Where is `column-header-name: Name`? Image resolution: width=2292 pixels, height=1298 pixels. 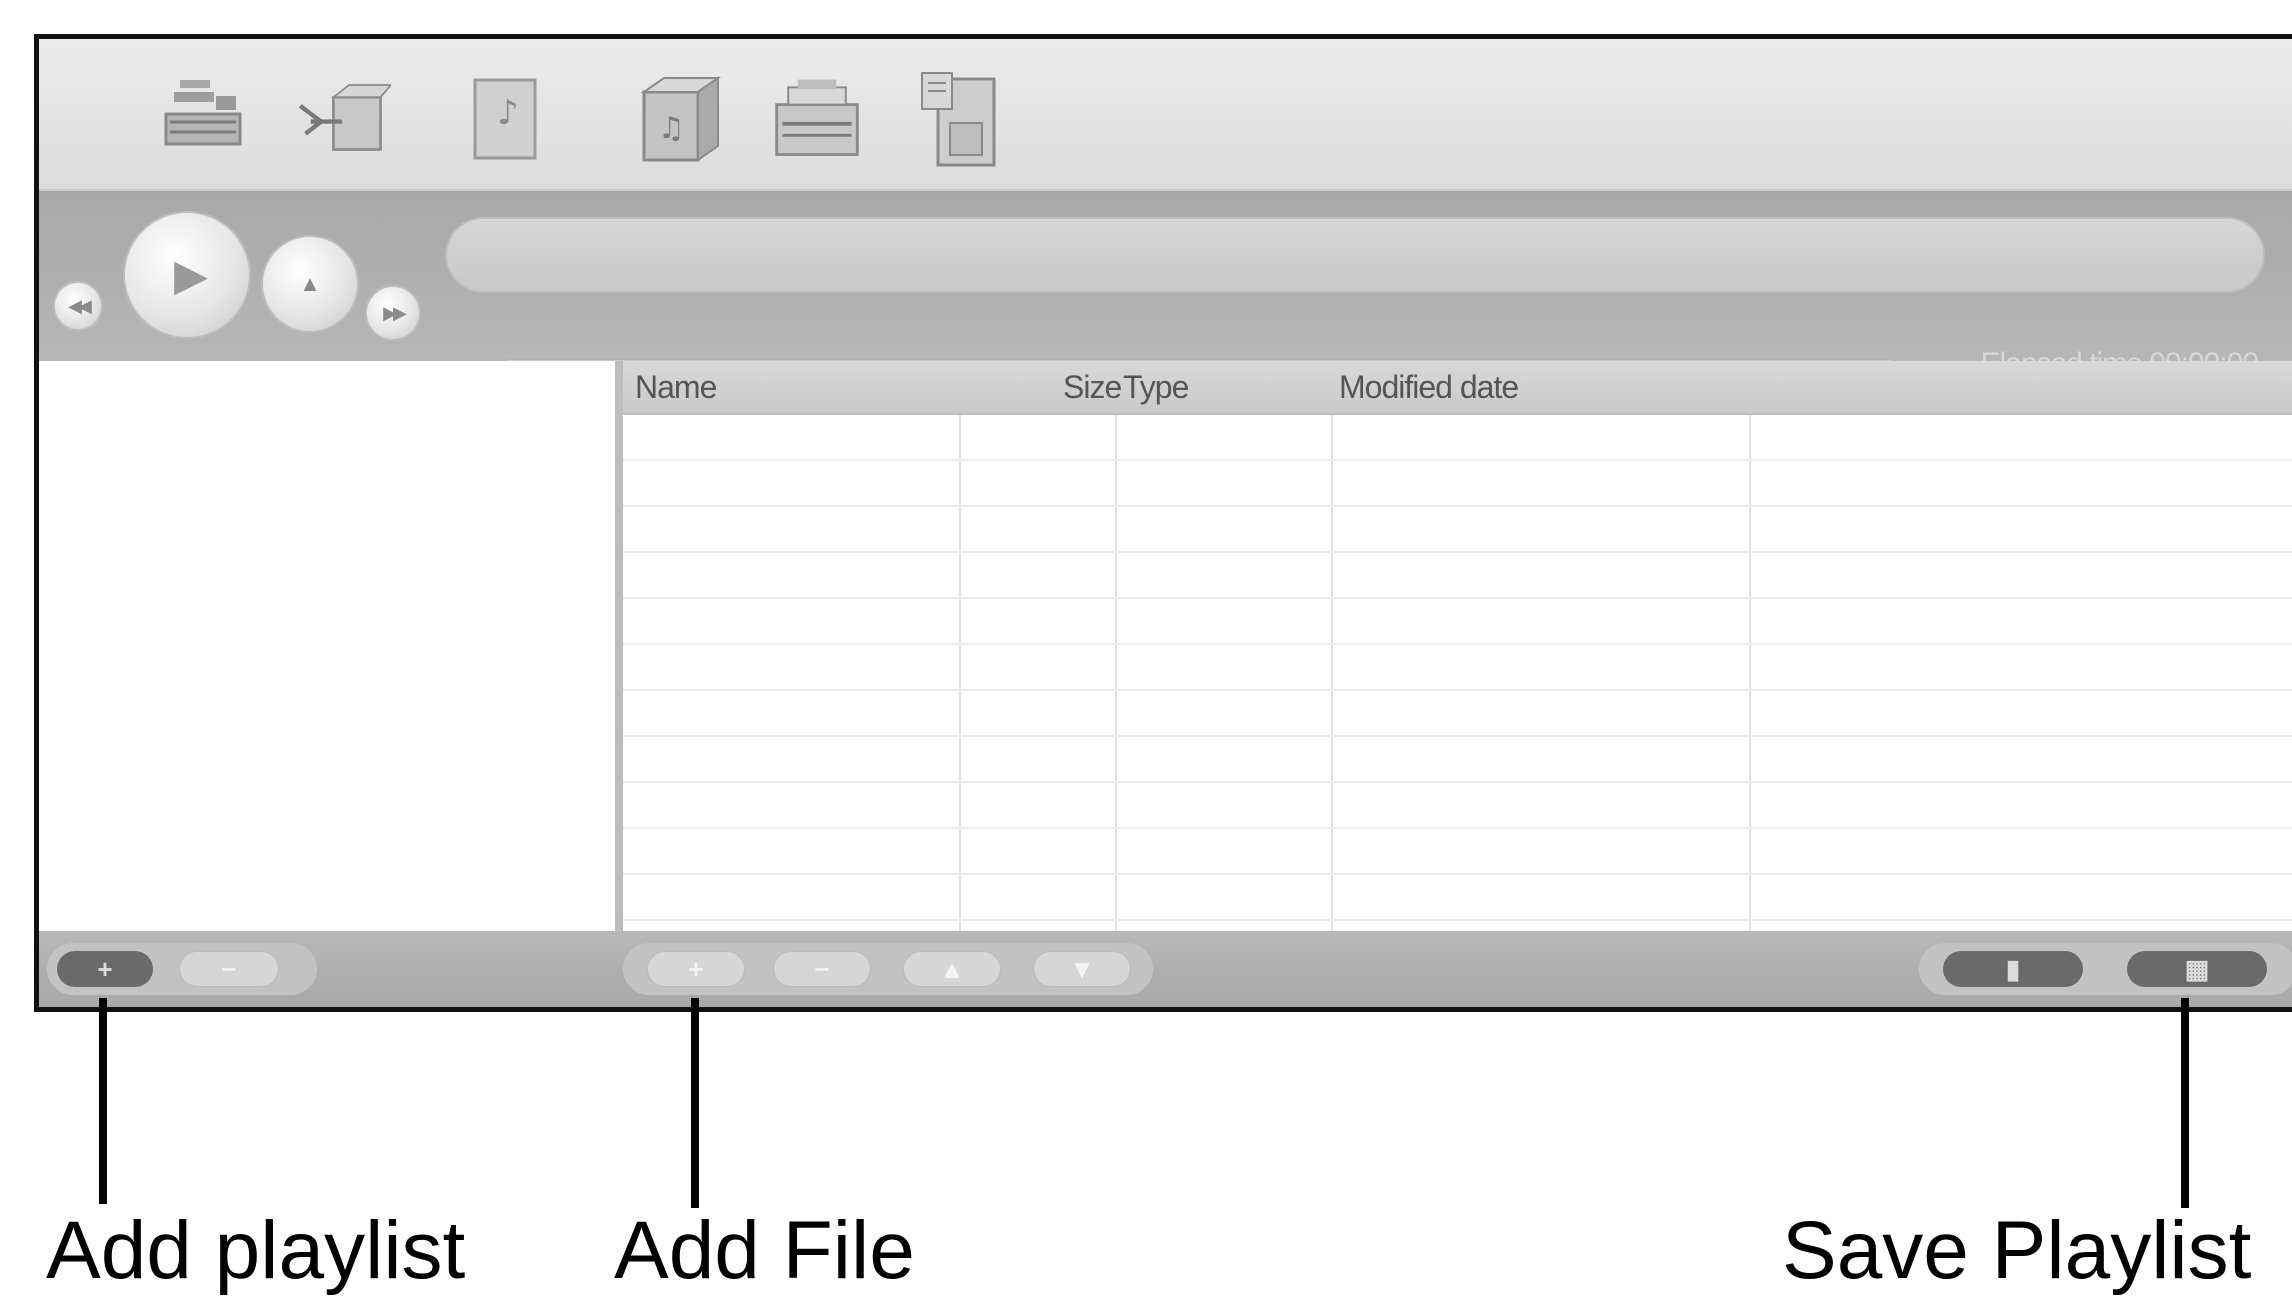 column-header-name: Name is located at coordinates (676, 387).